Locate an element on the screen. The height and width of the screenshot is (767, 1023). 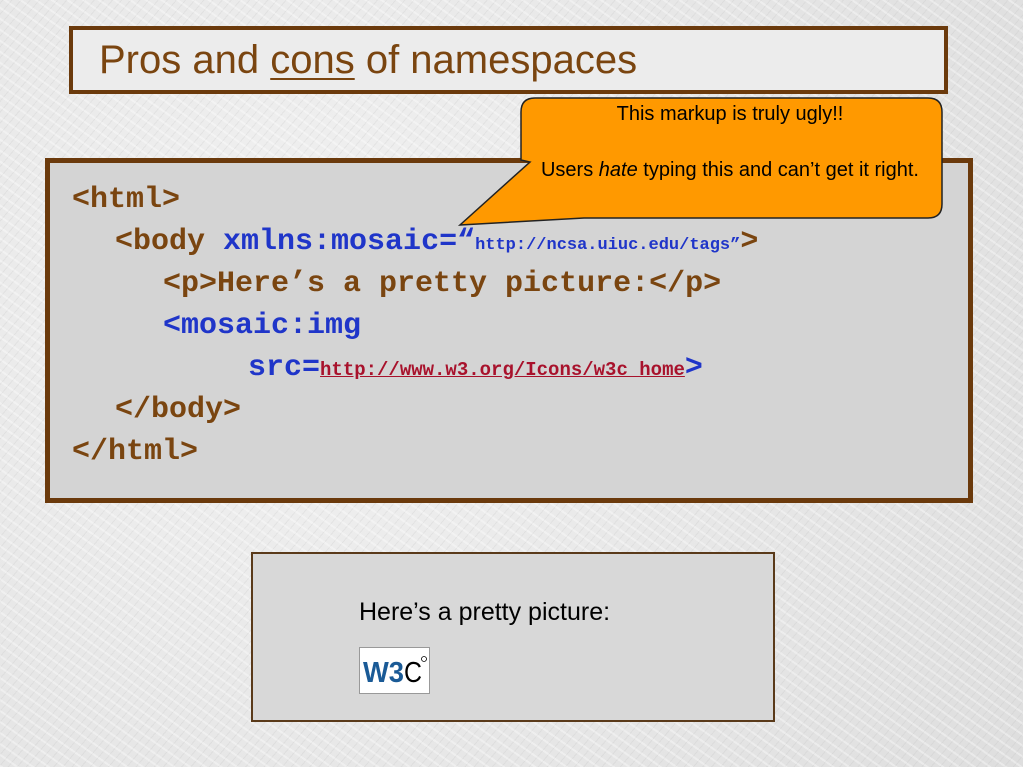
code-line-mosaic-img: <mosaic:img is located at coordinates (262, 326).